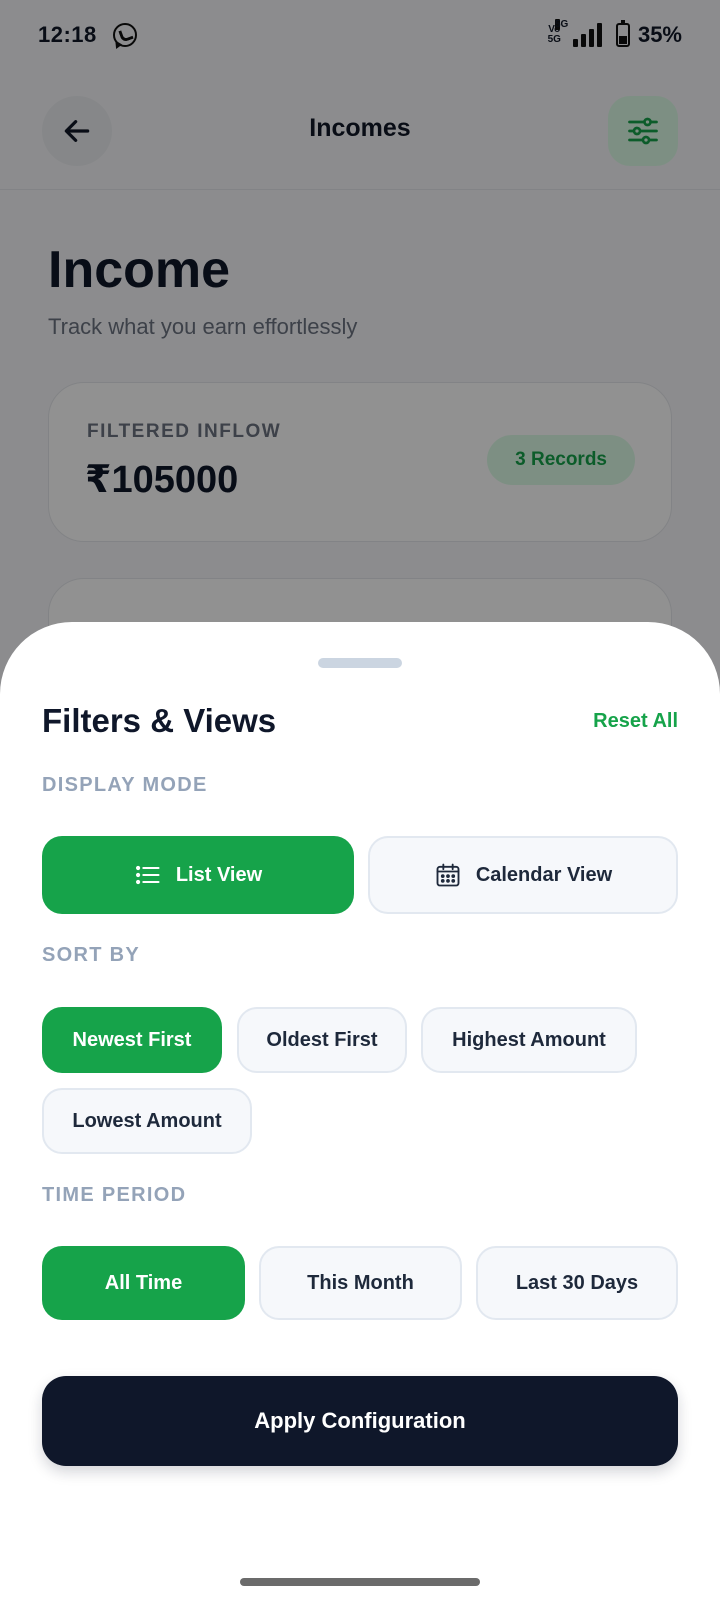  I want to click on calendar-view-button: Calendar View, so click(523, 875).